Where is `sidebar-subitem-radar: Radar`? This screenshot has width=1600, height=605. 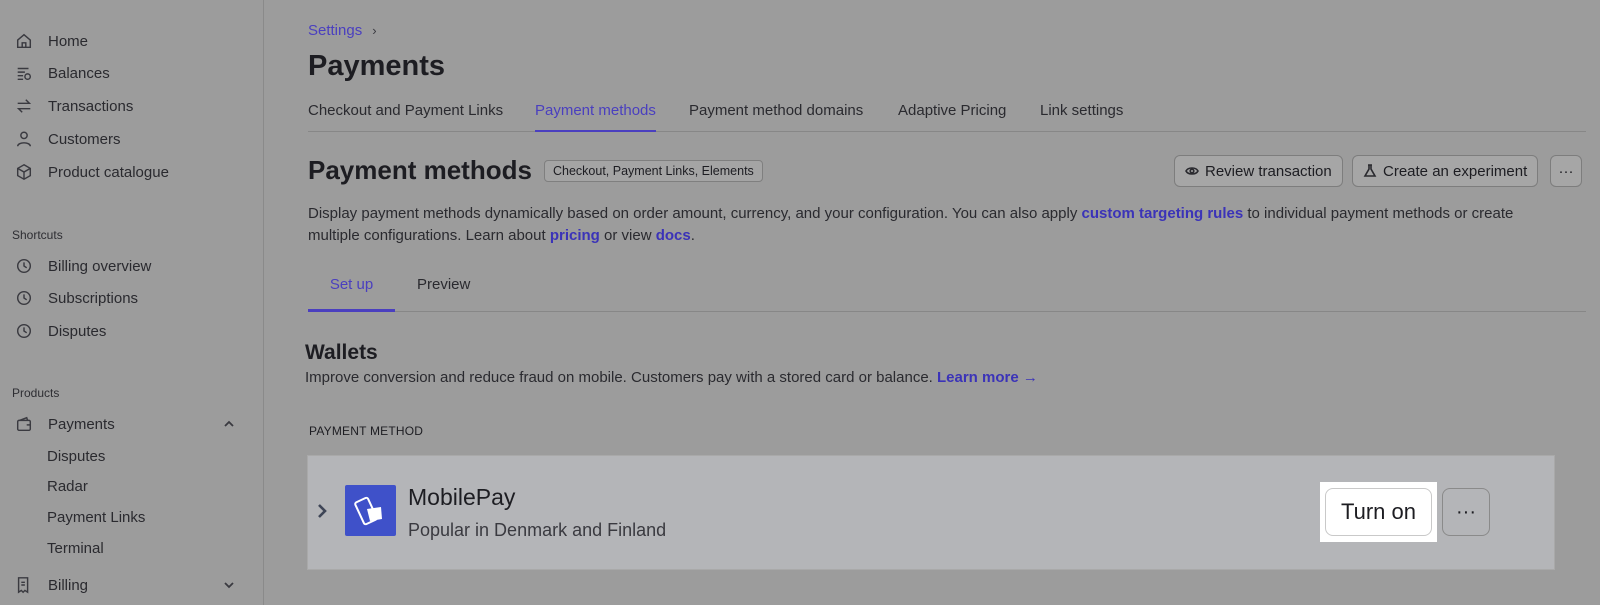
sidebar-subitem-radar: Radar is located at coordinates (67, 487).